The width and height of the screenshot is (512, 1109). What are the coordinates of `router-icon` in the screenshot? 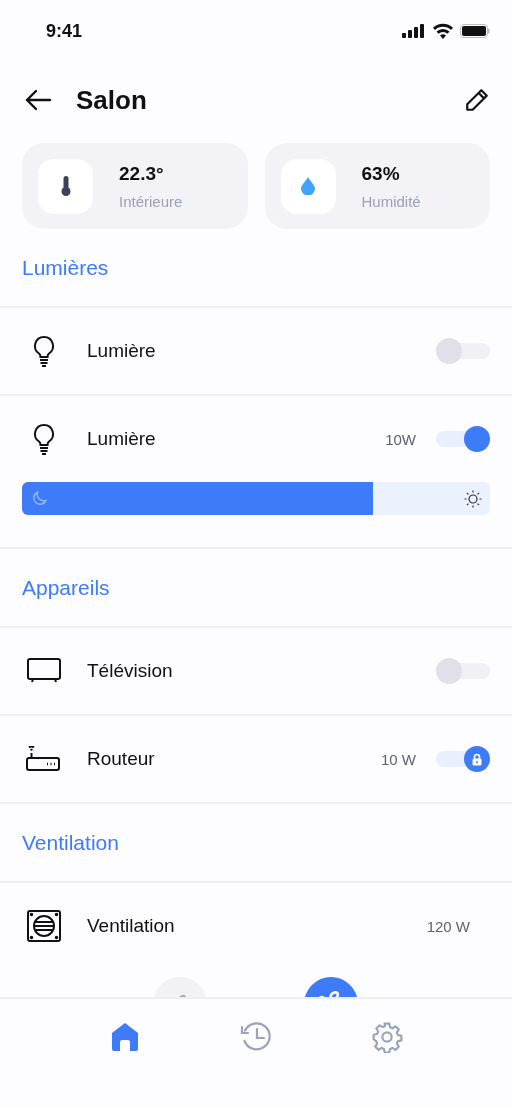 It's located at (44, 759).